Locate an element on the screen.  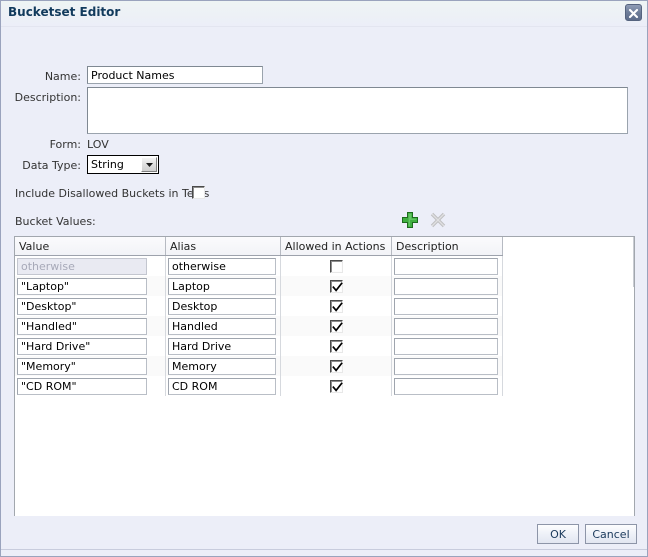
column-header-value: Value is located at coordinates (90, 246).